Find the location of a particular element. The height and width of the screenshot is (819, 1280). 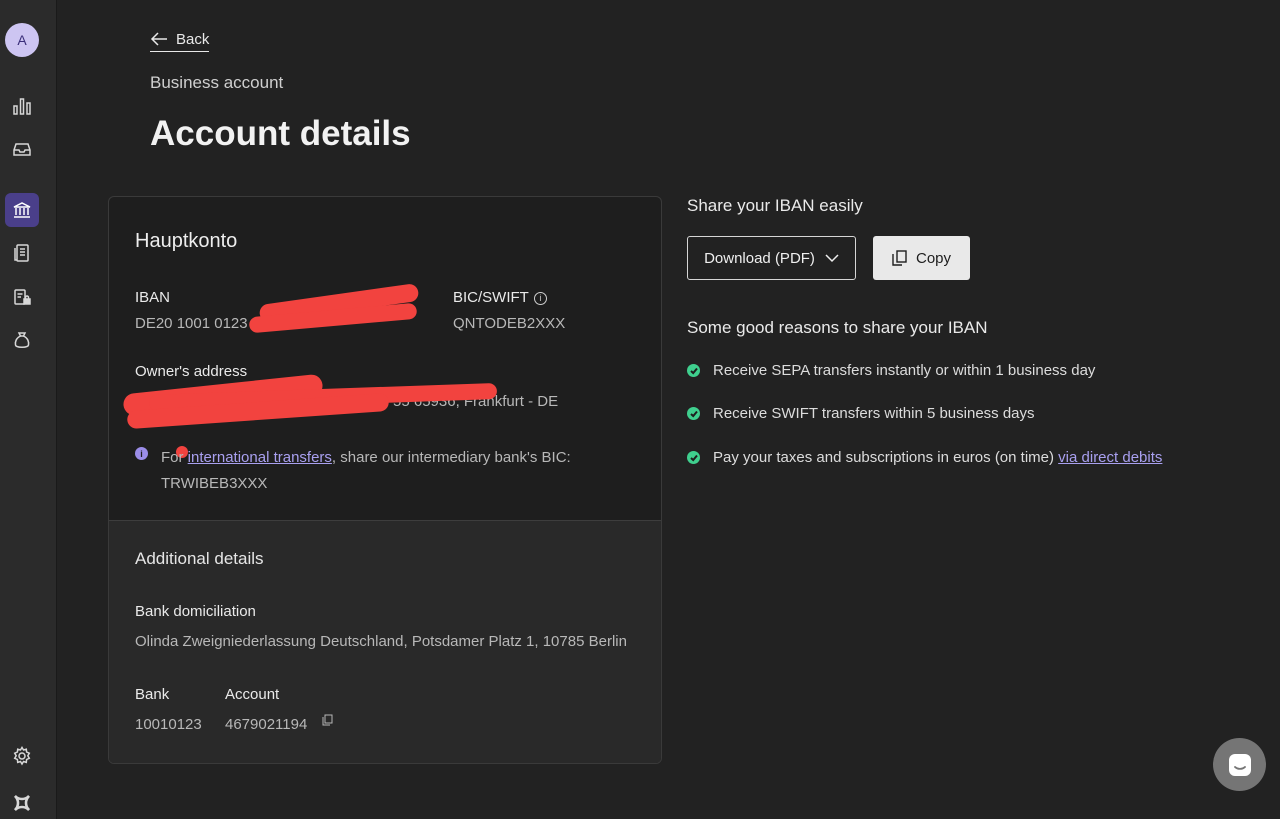

bank-code-value: 10010123 is located at coordinates (168, 724).